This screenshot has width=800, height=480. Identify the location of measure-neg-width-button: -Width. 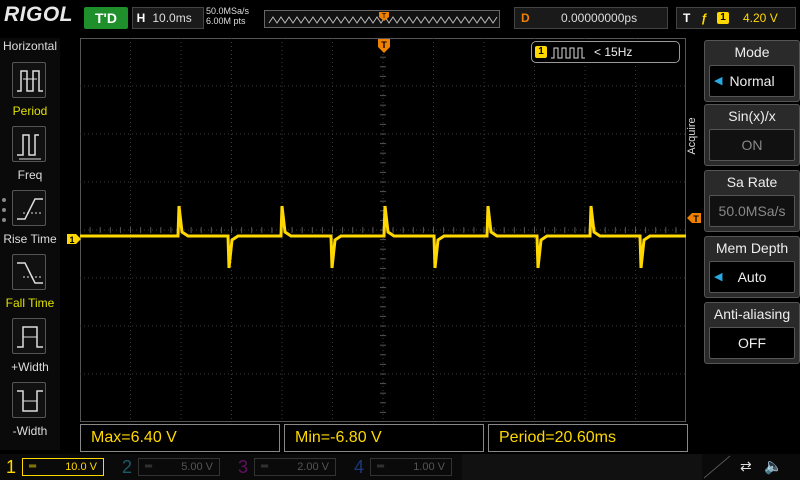
(30, 410).